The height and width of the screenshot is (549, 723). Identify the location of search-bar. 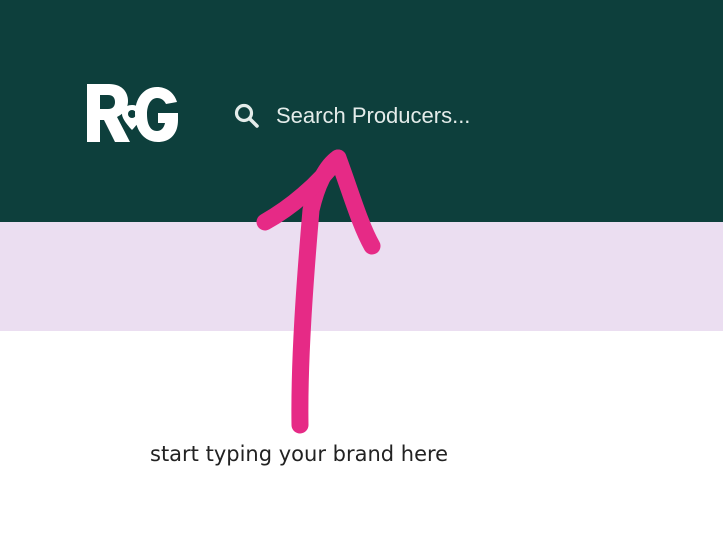
(392, 116).